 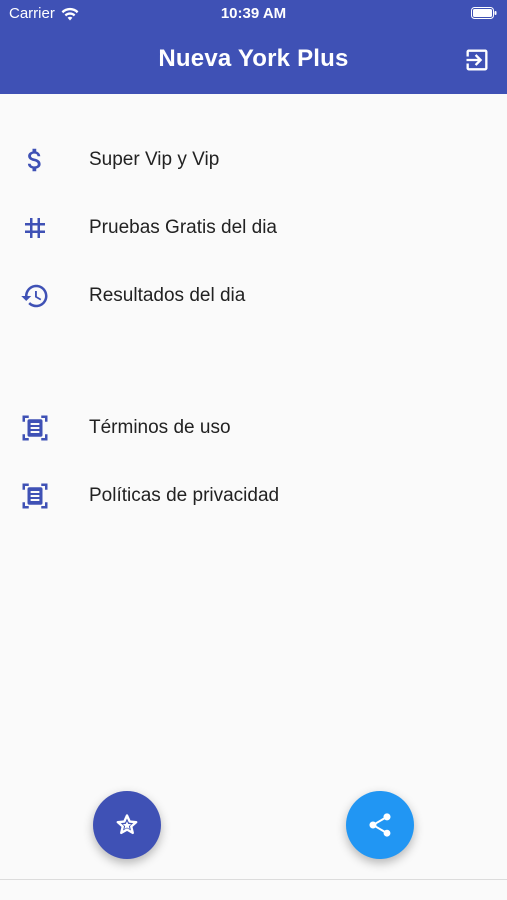 I want to click on hash-icon, so click(x=35, y=228).